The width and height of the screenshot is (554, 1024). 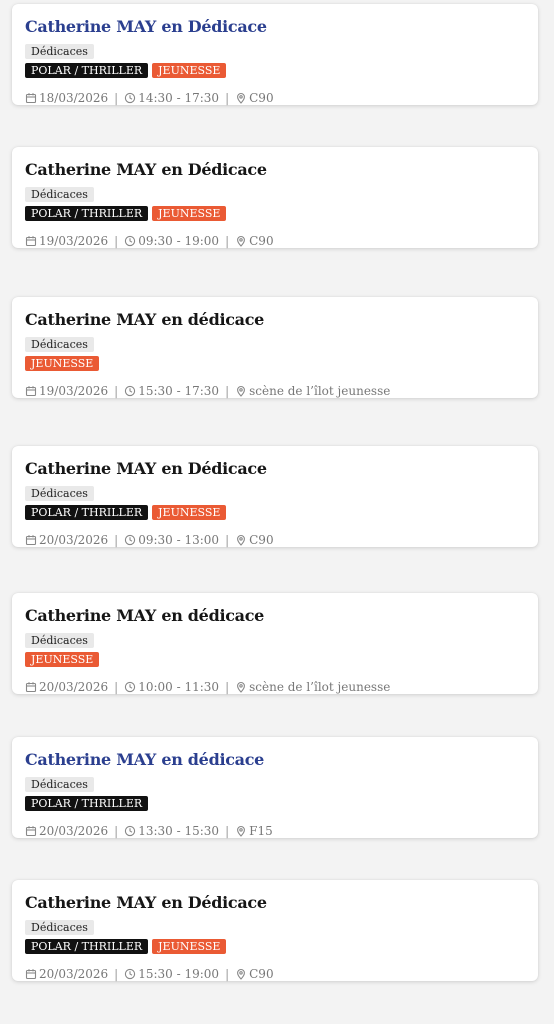 I want to click on event-time: 14:30 - 17:30, so click(x=179, y=98).